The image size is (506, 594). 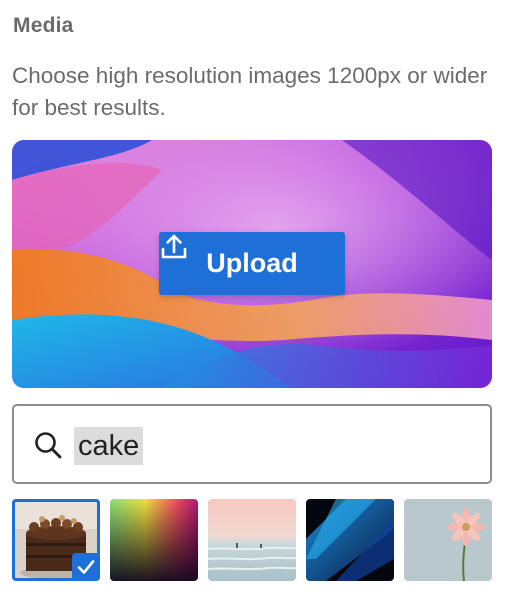 What do you see at coordinates (48, 445) in the screenshot?
I see `search-icon` at bounding box center [48, 445].